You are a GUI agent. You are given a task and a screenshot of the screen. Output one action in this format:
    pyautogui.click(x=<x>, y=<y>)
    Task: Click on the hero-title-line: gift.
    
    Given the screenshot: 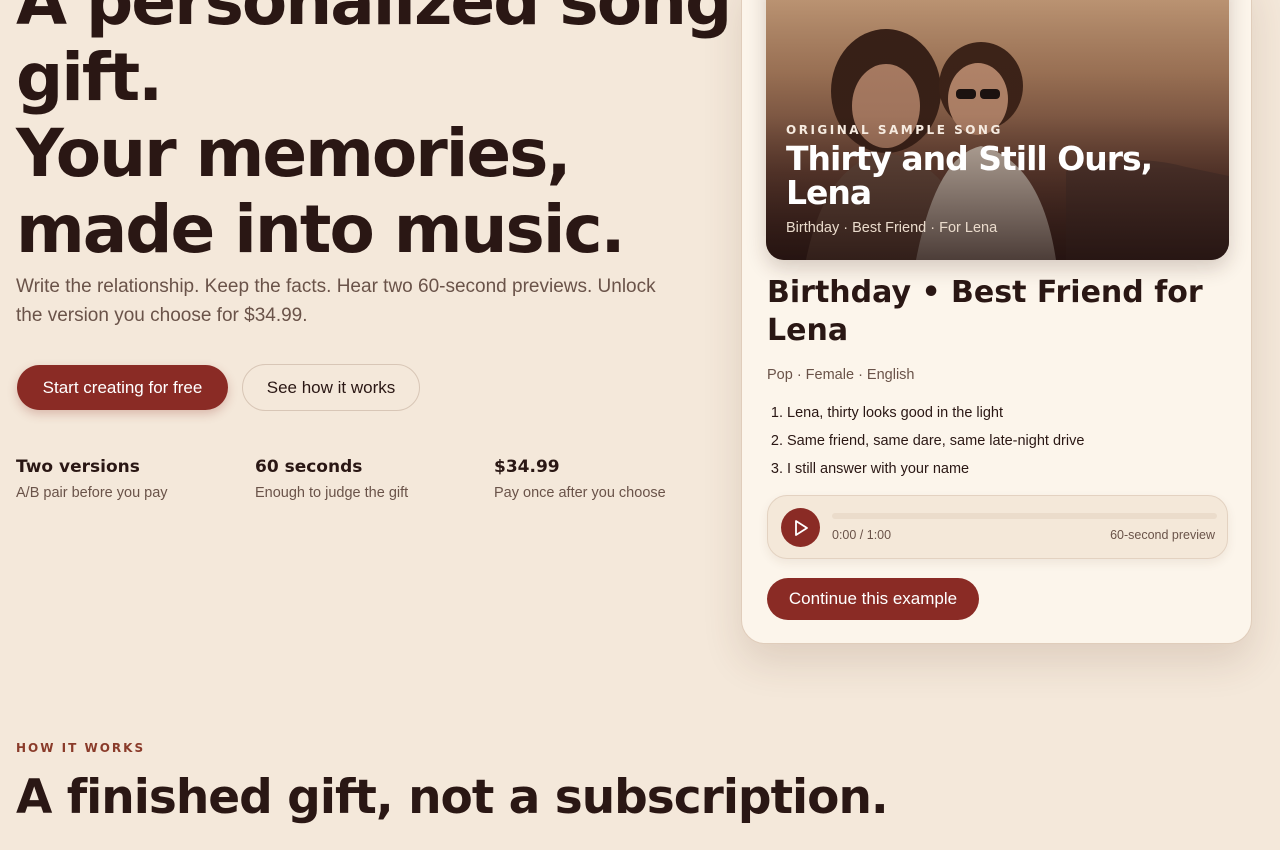 What is the action you would take?
    pyautogui.click(x=89, y=77)
    